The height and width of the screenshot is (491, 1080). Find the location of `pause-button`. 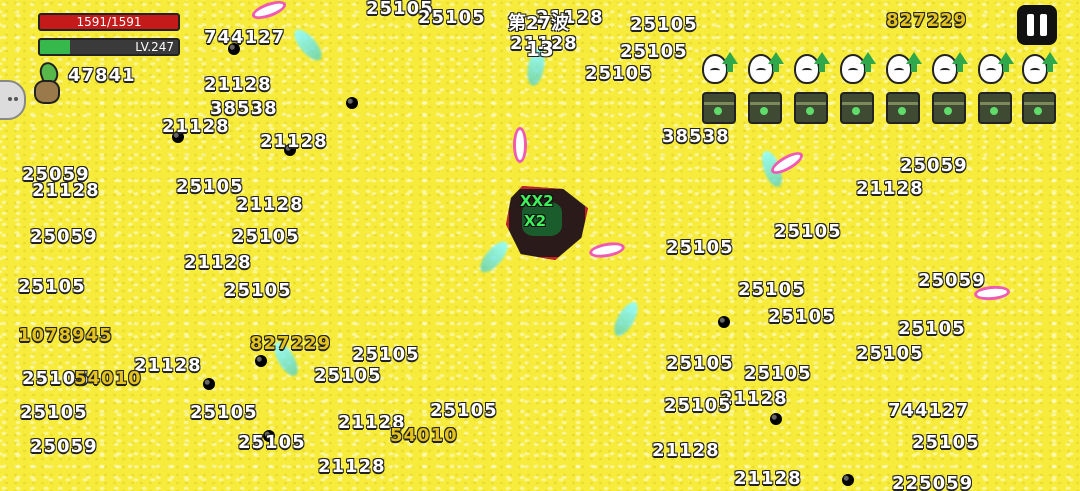

pause-button is located at coordinates (1037, 25).